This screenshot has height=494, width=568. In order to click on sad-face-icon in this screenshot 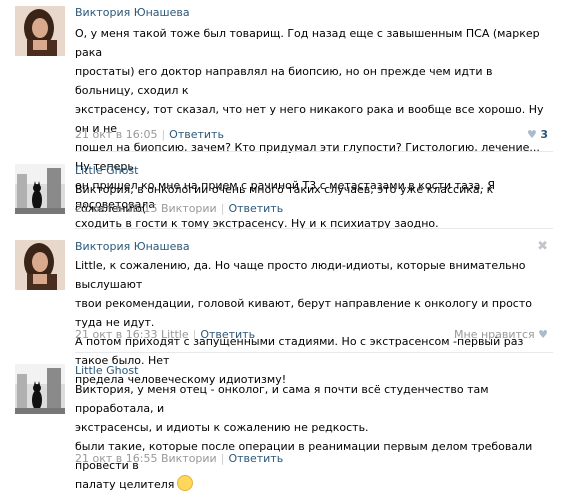, I will do `click(185, 483)`.